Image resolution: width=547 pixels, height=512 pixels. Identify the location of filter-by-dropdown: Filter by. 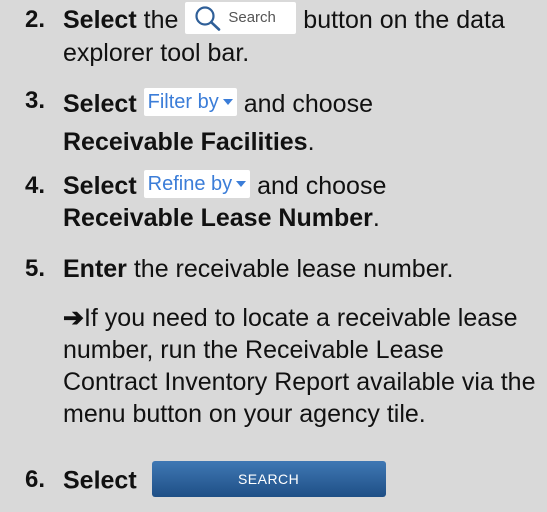
(190, 102).